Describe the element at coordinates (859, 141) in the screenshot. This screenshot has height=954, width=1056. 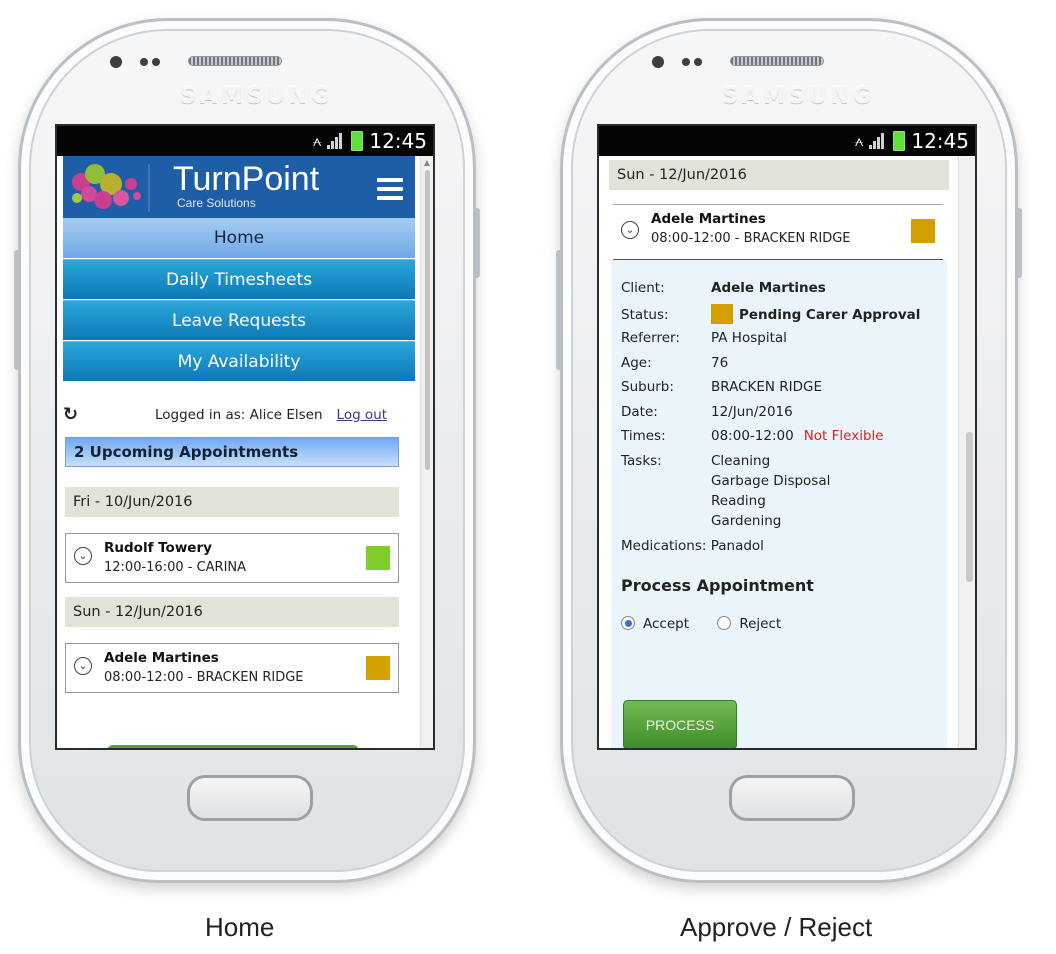
I see `wifi-icon: ⩜` at that location.